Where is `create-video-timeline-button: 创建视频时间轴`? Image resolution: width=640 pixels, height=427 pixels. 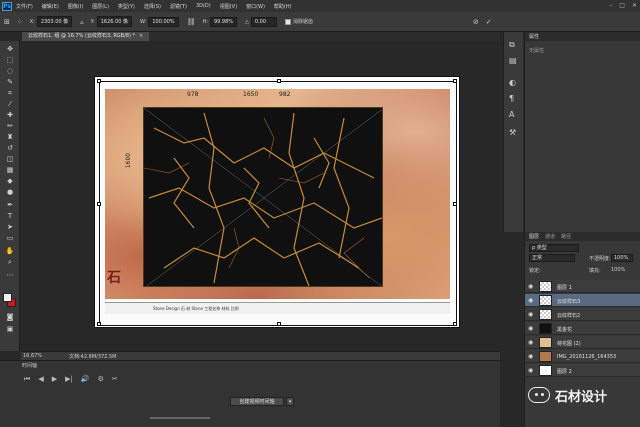 create-video-timeline-button: 创建视频时间轴 is located at coordinates (257, 401).